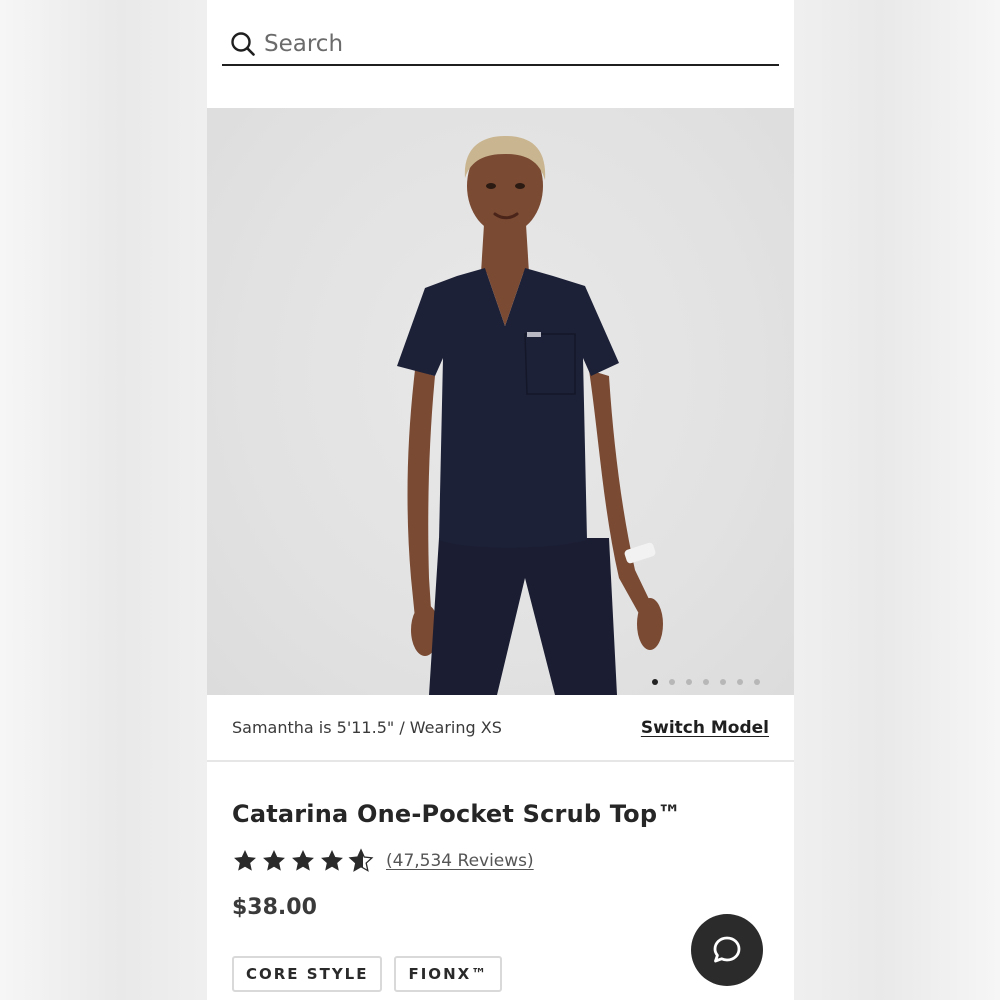 The height and width of the screenshot is (1000, 1000). What do you see at coordinates (243, 44) in the screenshot?
I see `search-icon` at bounding box center [243, 44].